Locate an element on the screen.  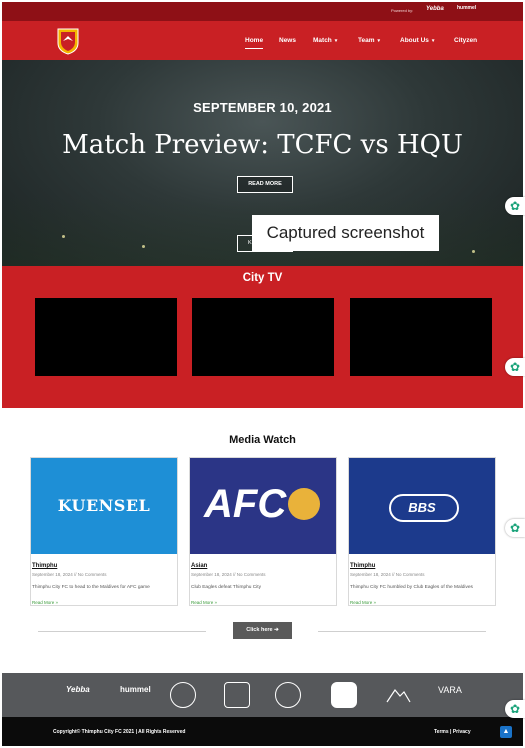
partner-crest-icon is located at coordinates (237, 695).